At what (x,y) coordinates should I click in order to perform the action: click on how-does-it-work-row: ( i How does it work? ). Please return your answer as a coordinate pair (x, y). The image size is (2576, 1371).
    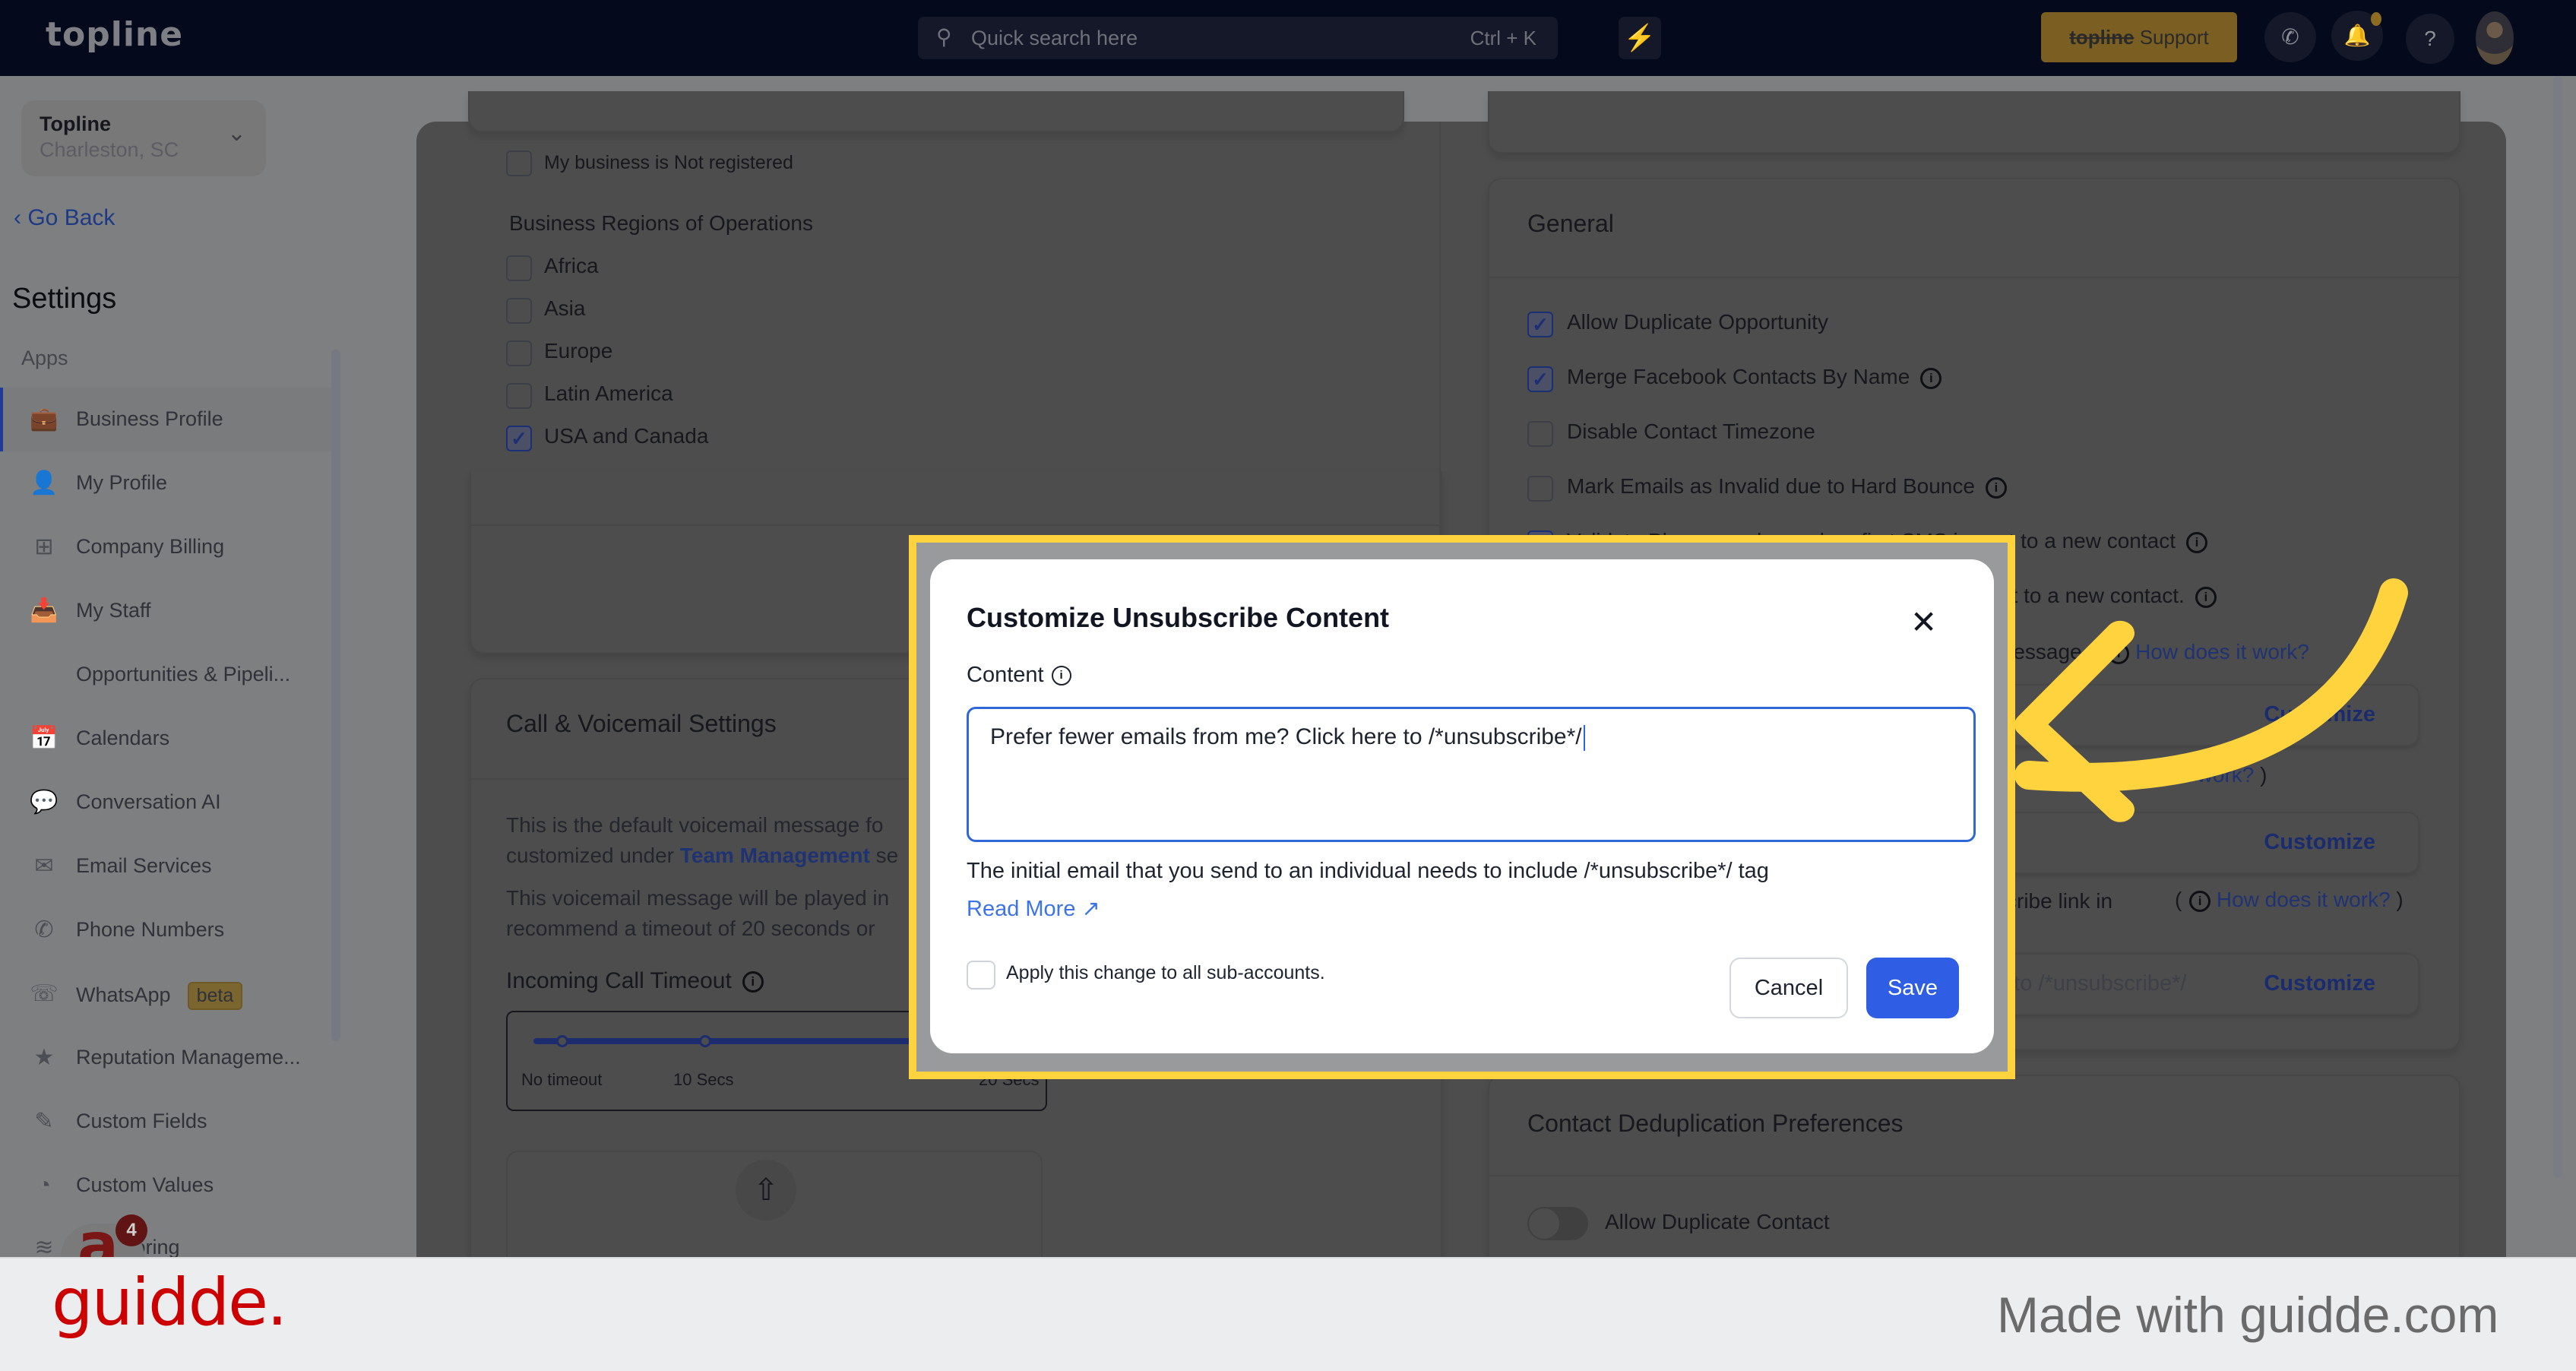
    Looking at the image, I should click on (2289, 900).